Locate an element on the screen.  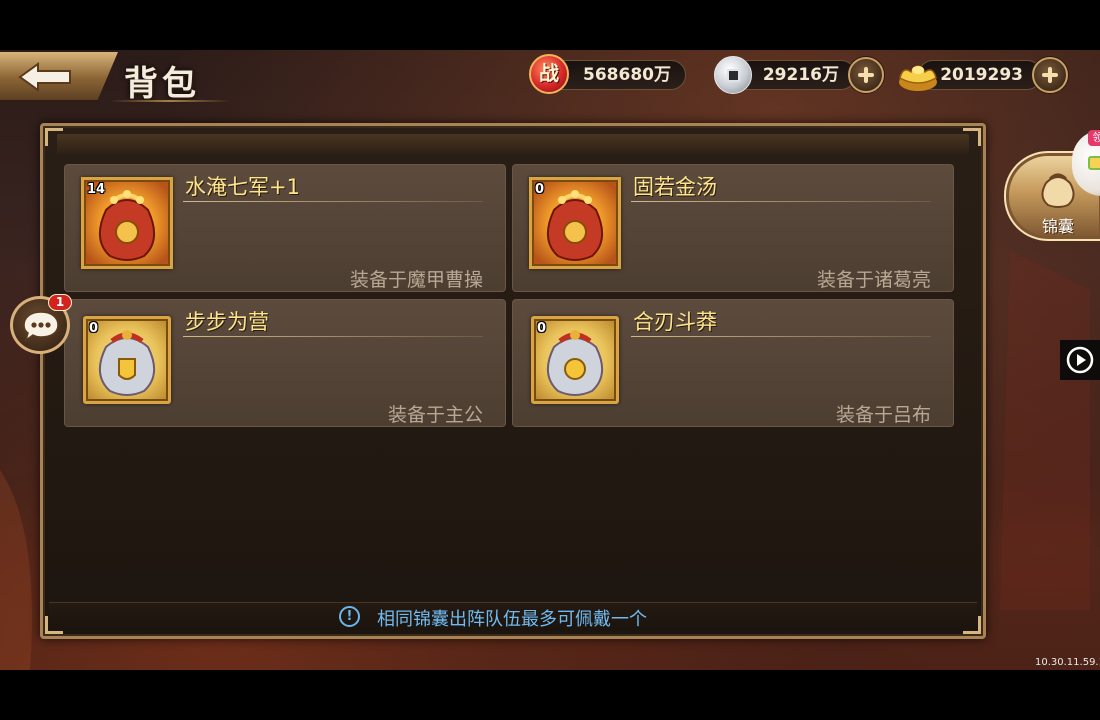
title-underline is located at coordinates (170, 101).